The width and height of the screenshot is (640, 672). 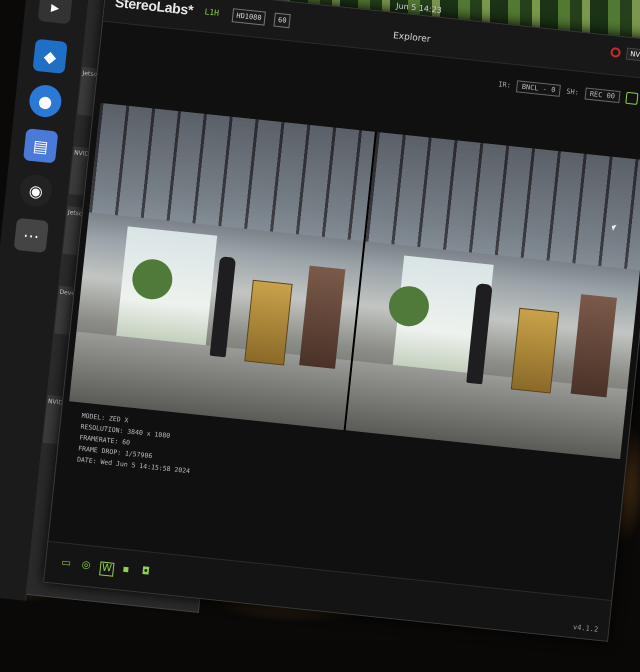 I want to click on apps-icon: ⋯, so click(x=31, y=235).